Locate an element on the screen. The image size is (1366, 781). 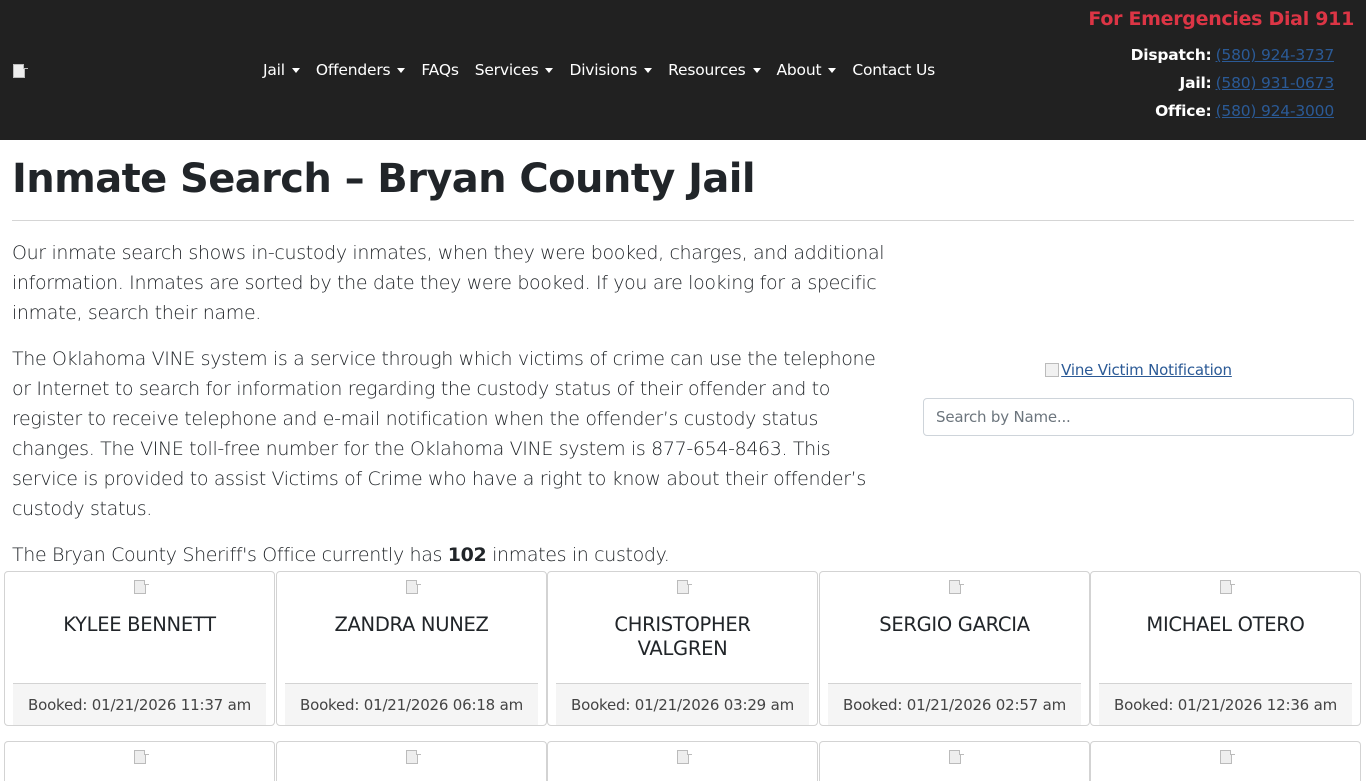
booked-date: Booked: 01/21/2026 11:37 am is located at coordinates (139, 704).